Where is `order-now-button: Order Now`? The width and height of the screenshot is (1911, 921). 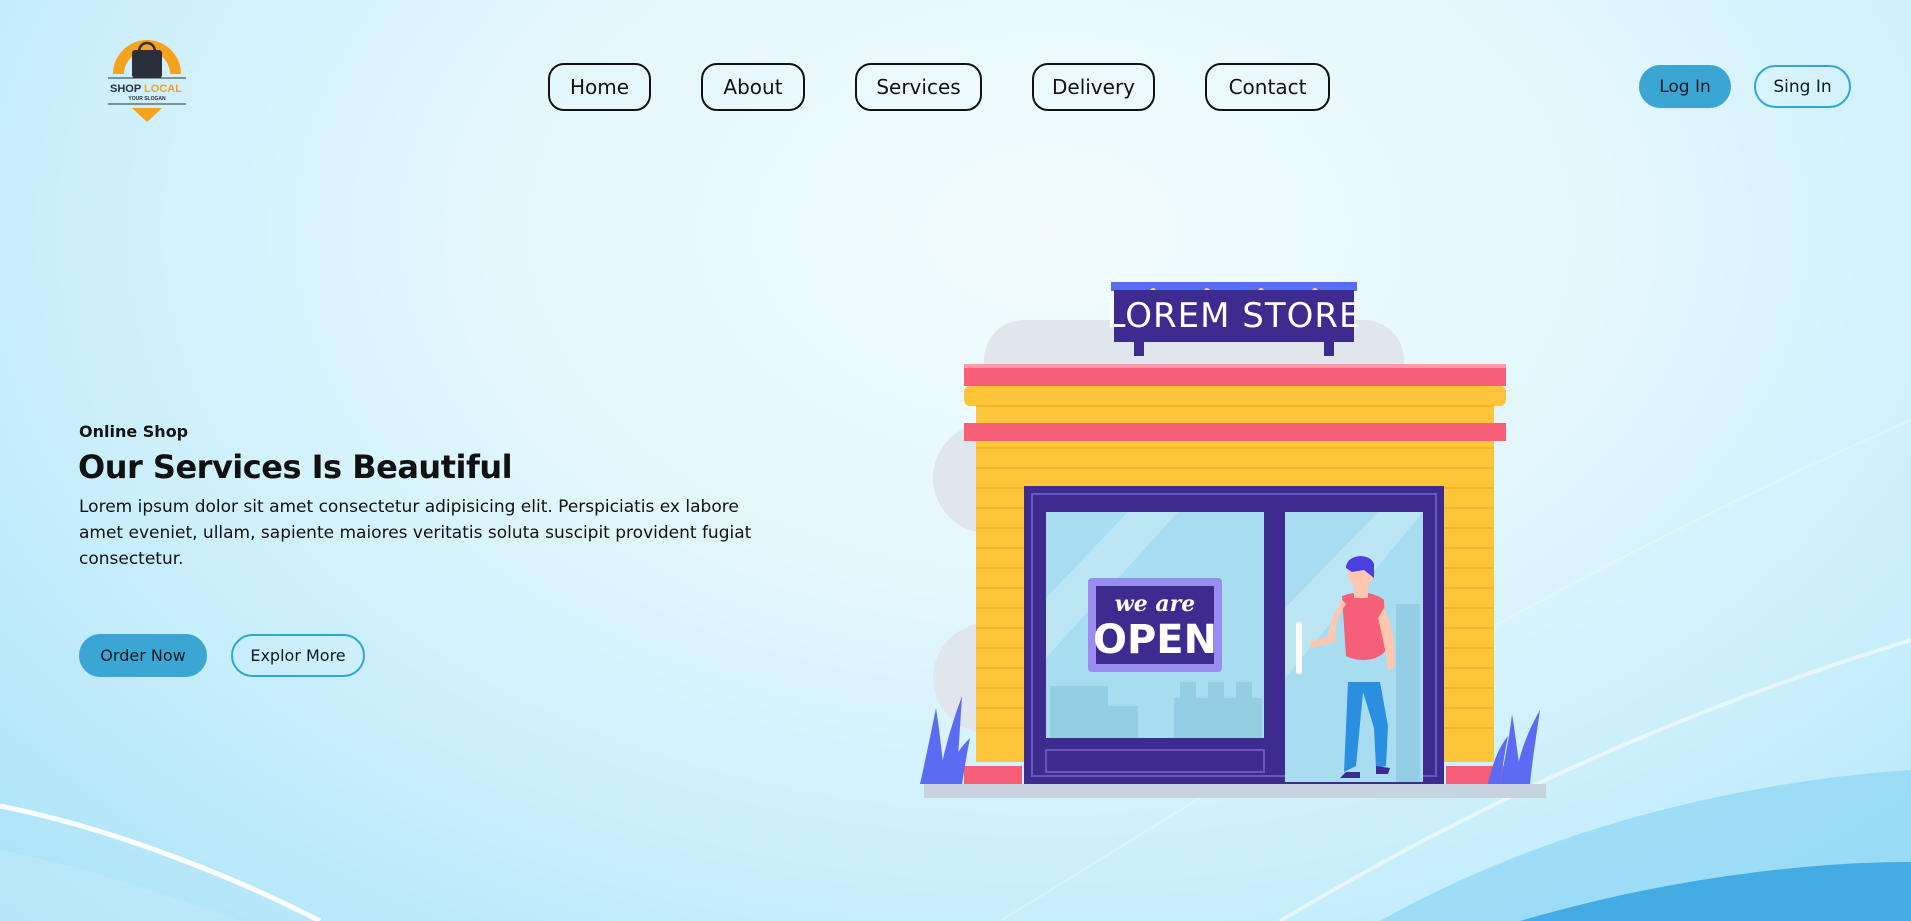
order-now-button: Order Now is located at coordinates (143, 655).